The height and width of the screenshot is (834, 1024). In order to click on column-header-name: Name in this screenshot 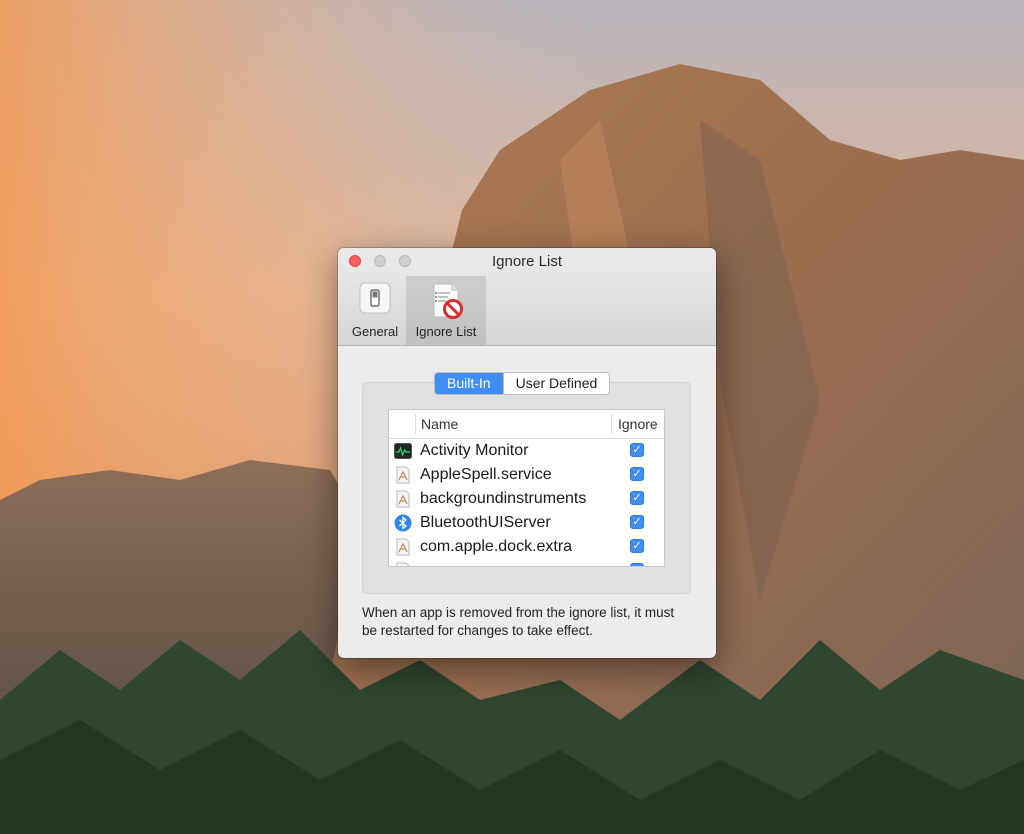, I will do `click(436, 426)`.